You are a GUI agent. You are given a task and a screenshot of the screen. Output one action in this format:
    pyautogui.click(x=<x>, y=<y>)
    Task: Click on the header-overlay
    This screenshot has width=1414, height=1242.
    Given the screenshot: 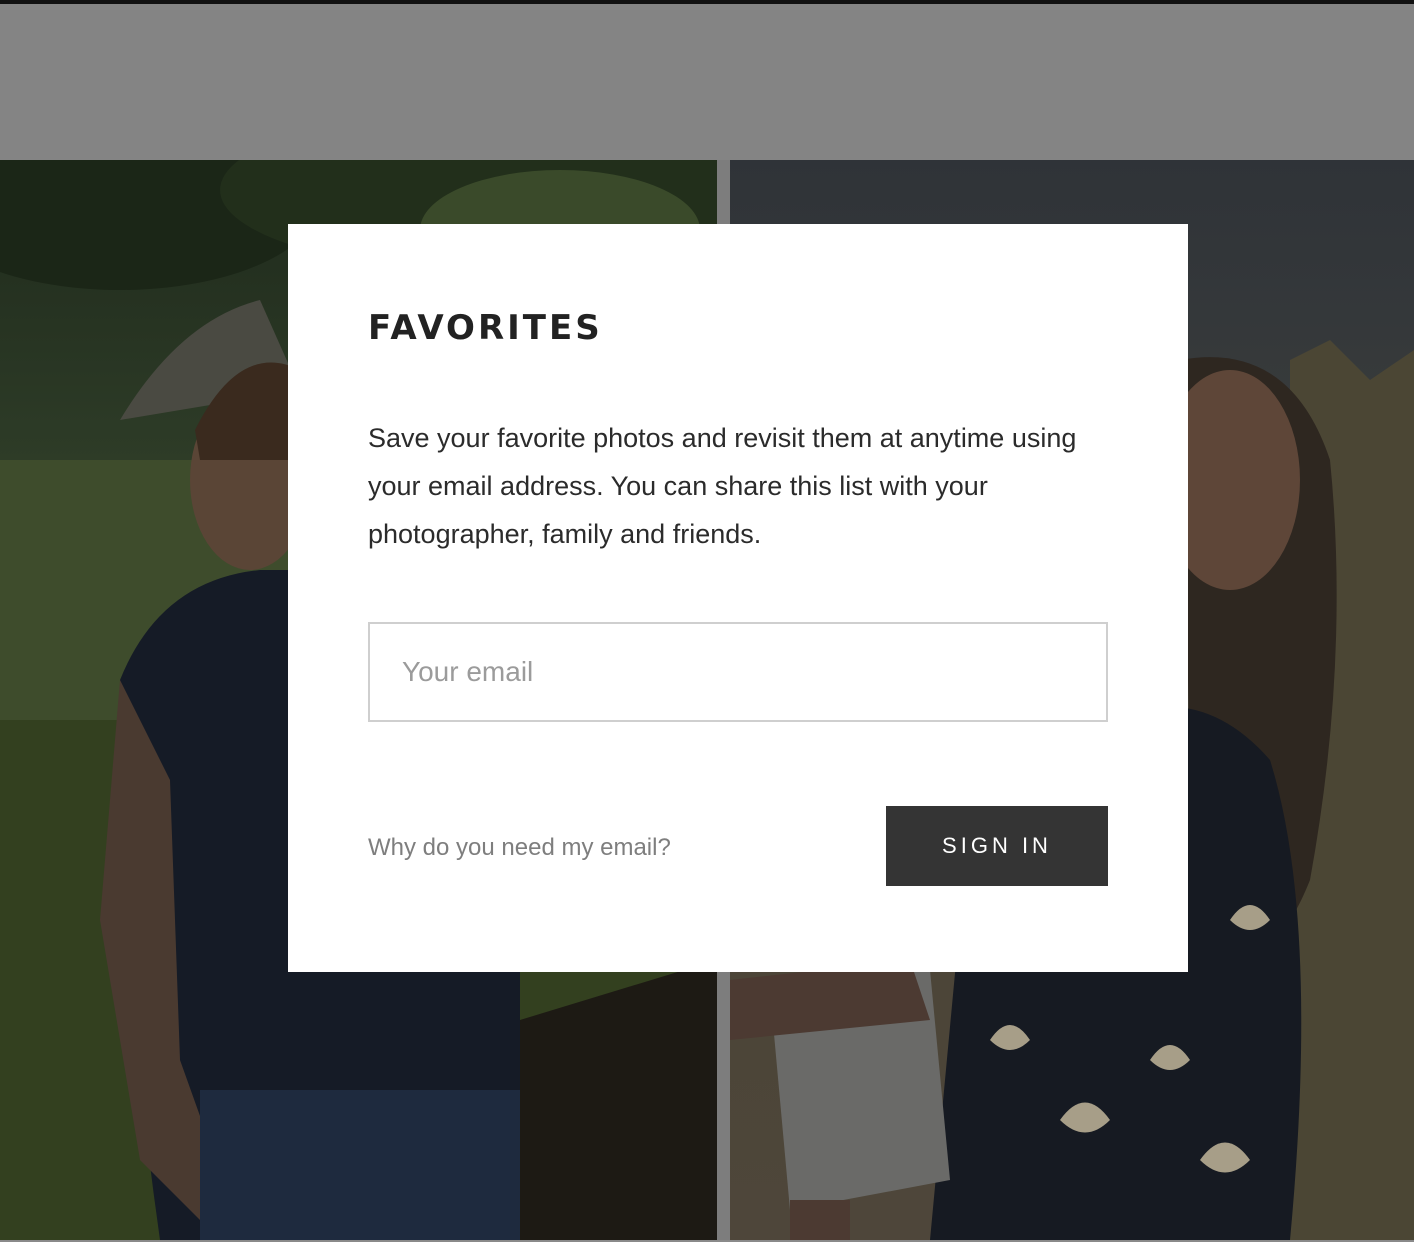 What is the action you would take?
    pyautogui.click(x=707, y=82)
    